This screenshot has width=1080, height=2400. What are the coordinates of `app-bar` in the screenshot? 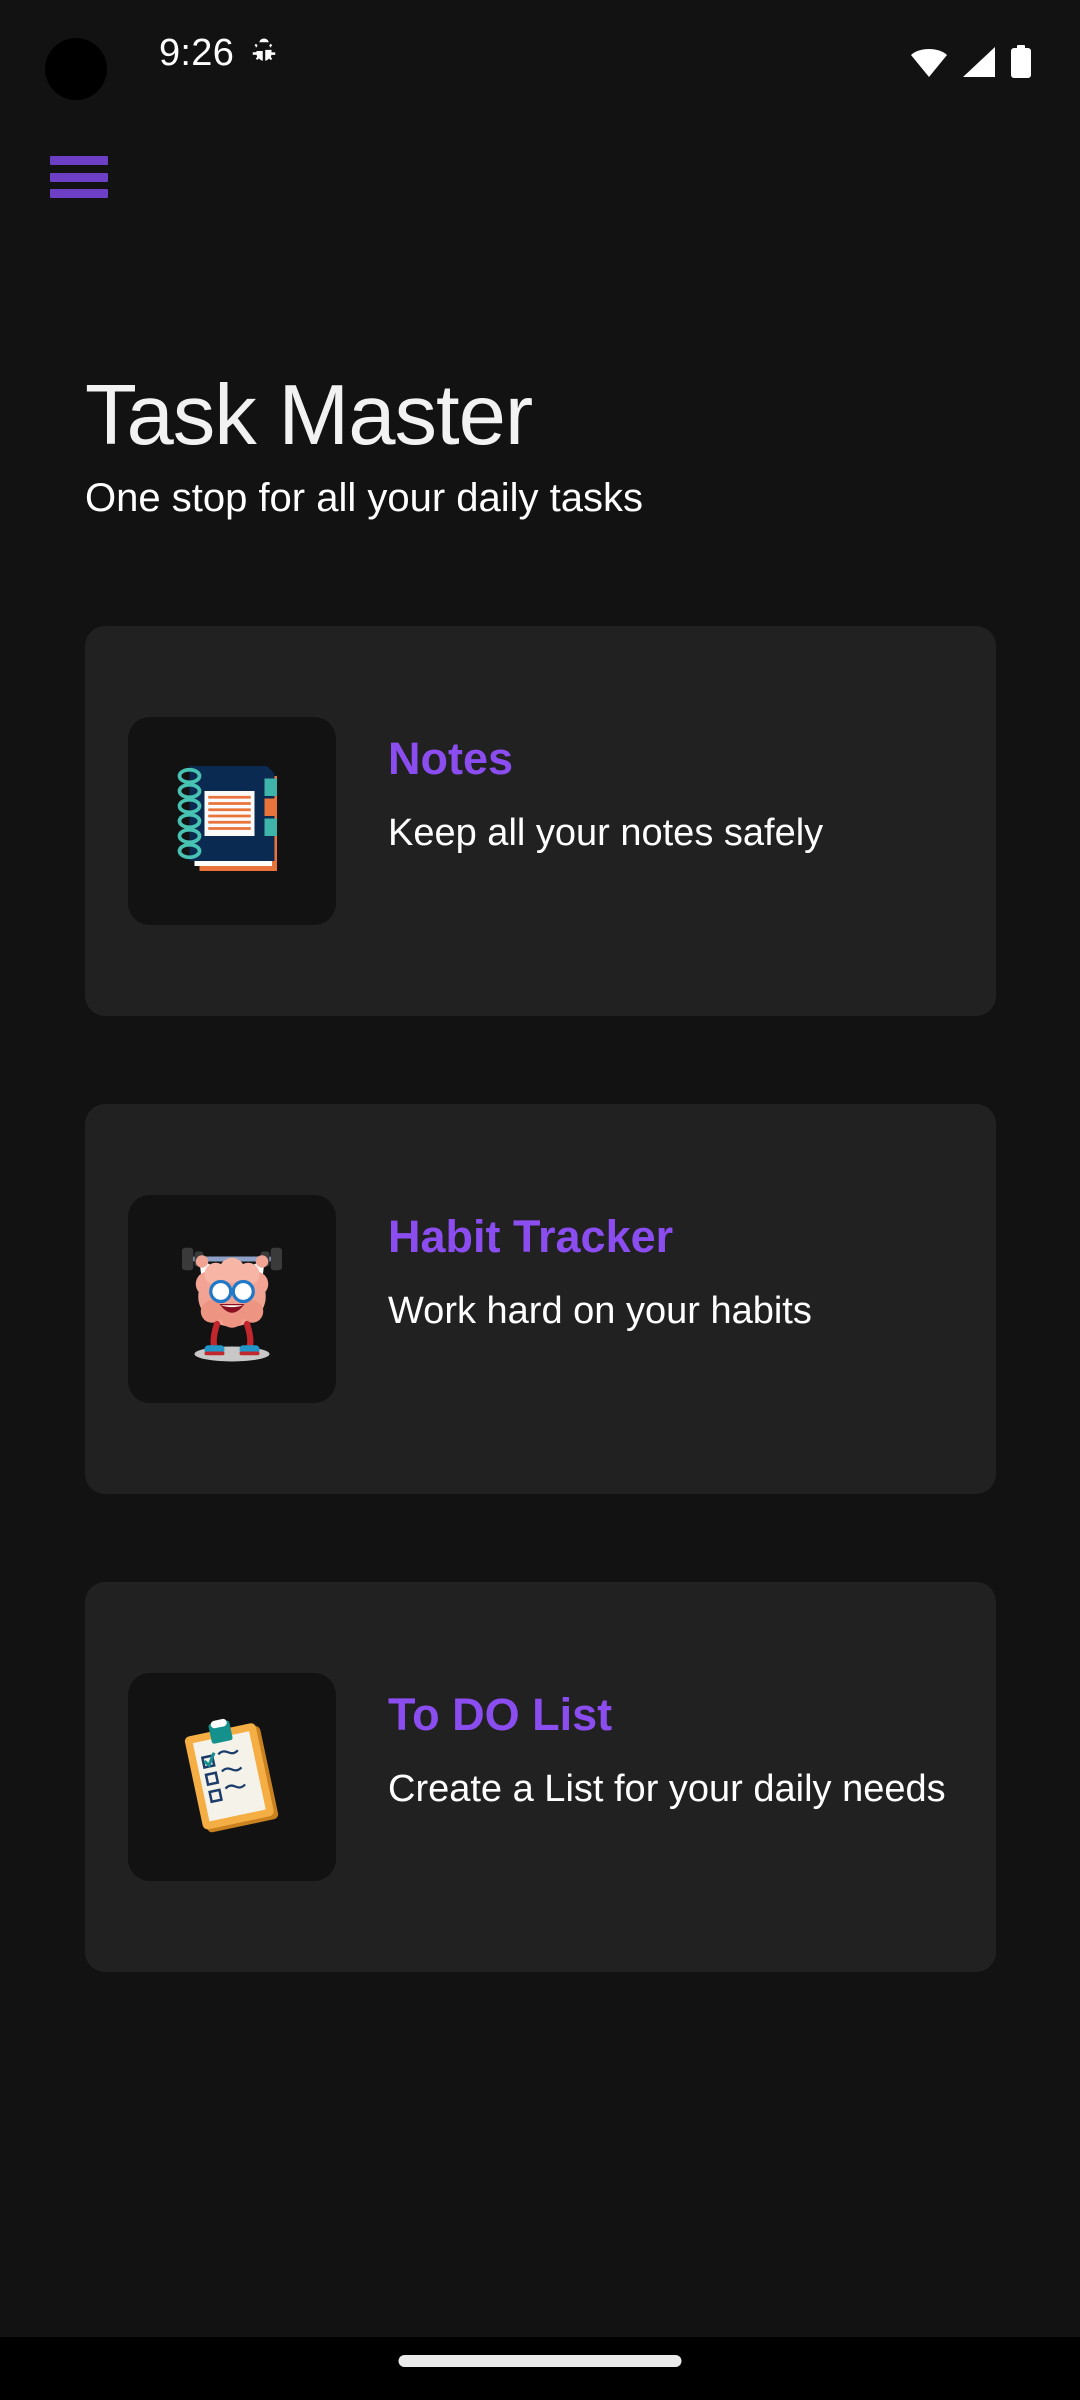 It's located at (540, 172).